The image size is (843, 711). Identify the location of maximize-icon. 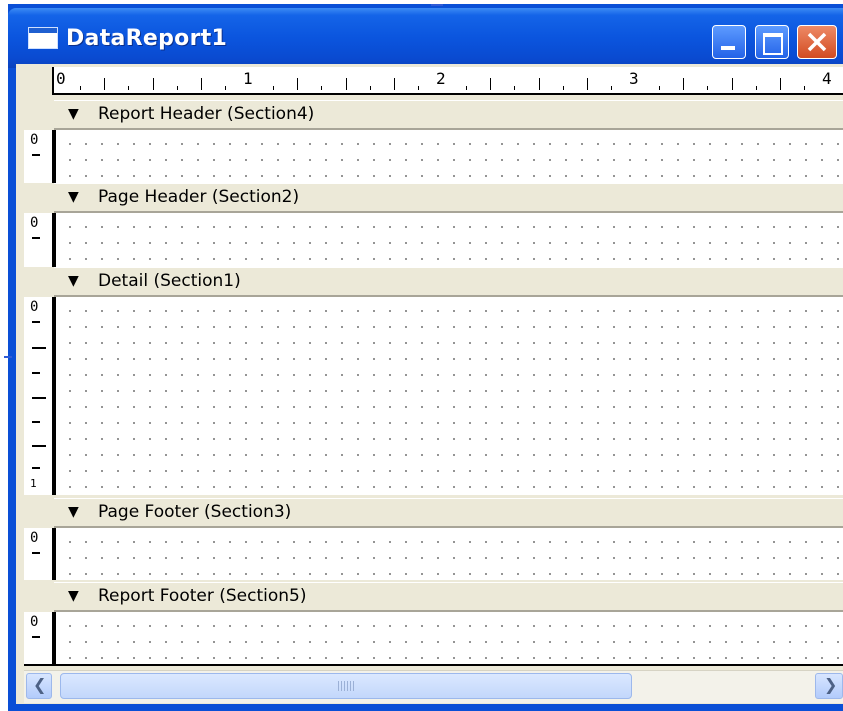
(773, 44).